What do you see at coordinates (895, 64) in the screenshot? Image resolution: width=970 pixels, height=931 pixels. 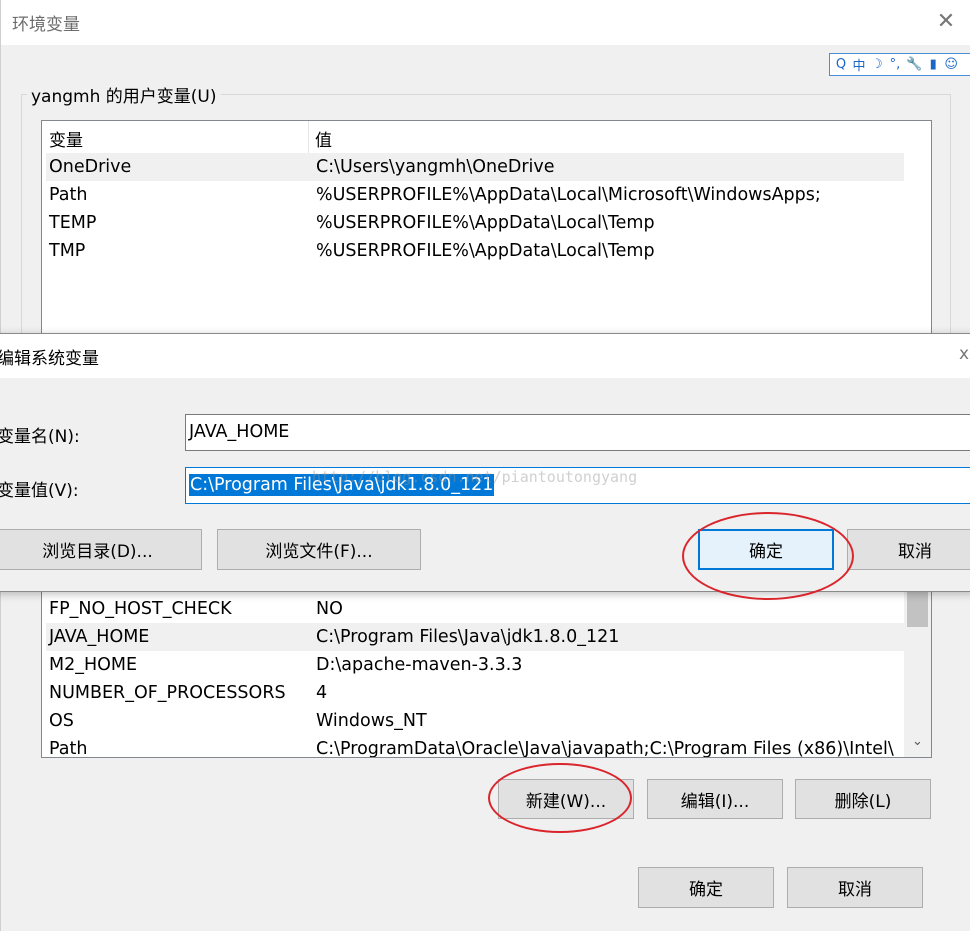 I see `punctuation-icon: °,` at bounding box center [895, 64].